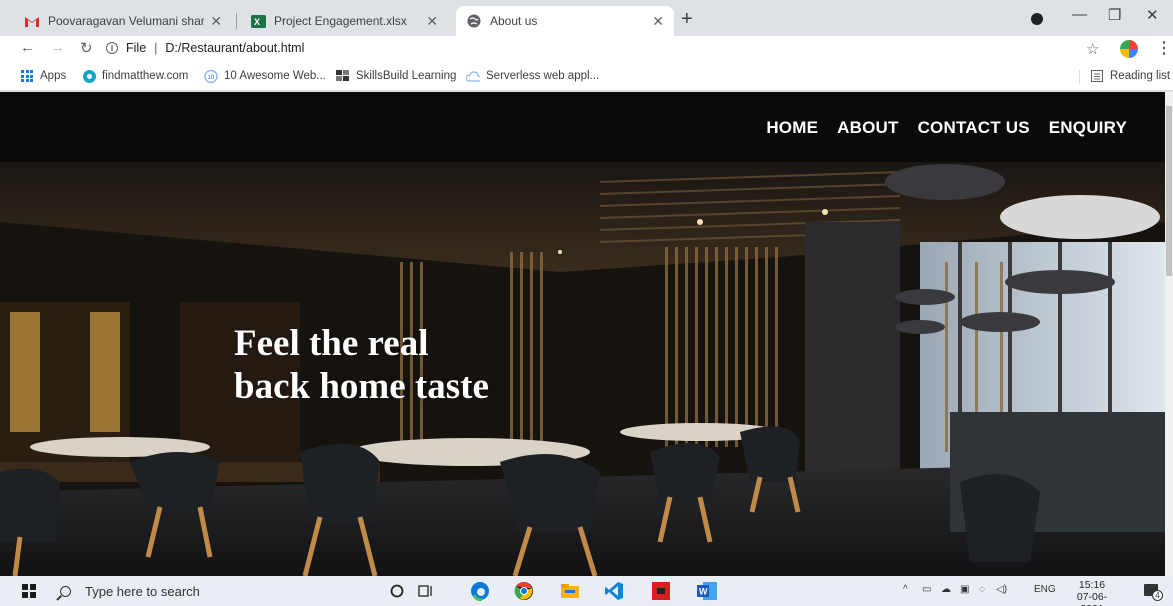 The height and width of the screenshot is (606, 1173). Describe the element at coordinates (1169, 191) in the screenshot. I see `scrollbar-thumb` at that location.